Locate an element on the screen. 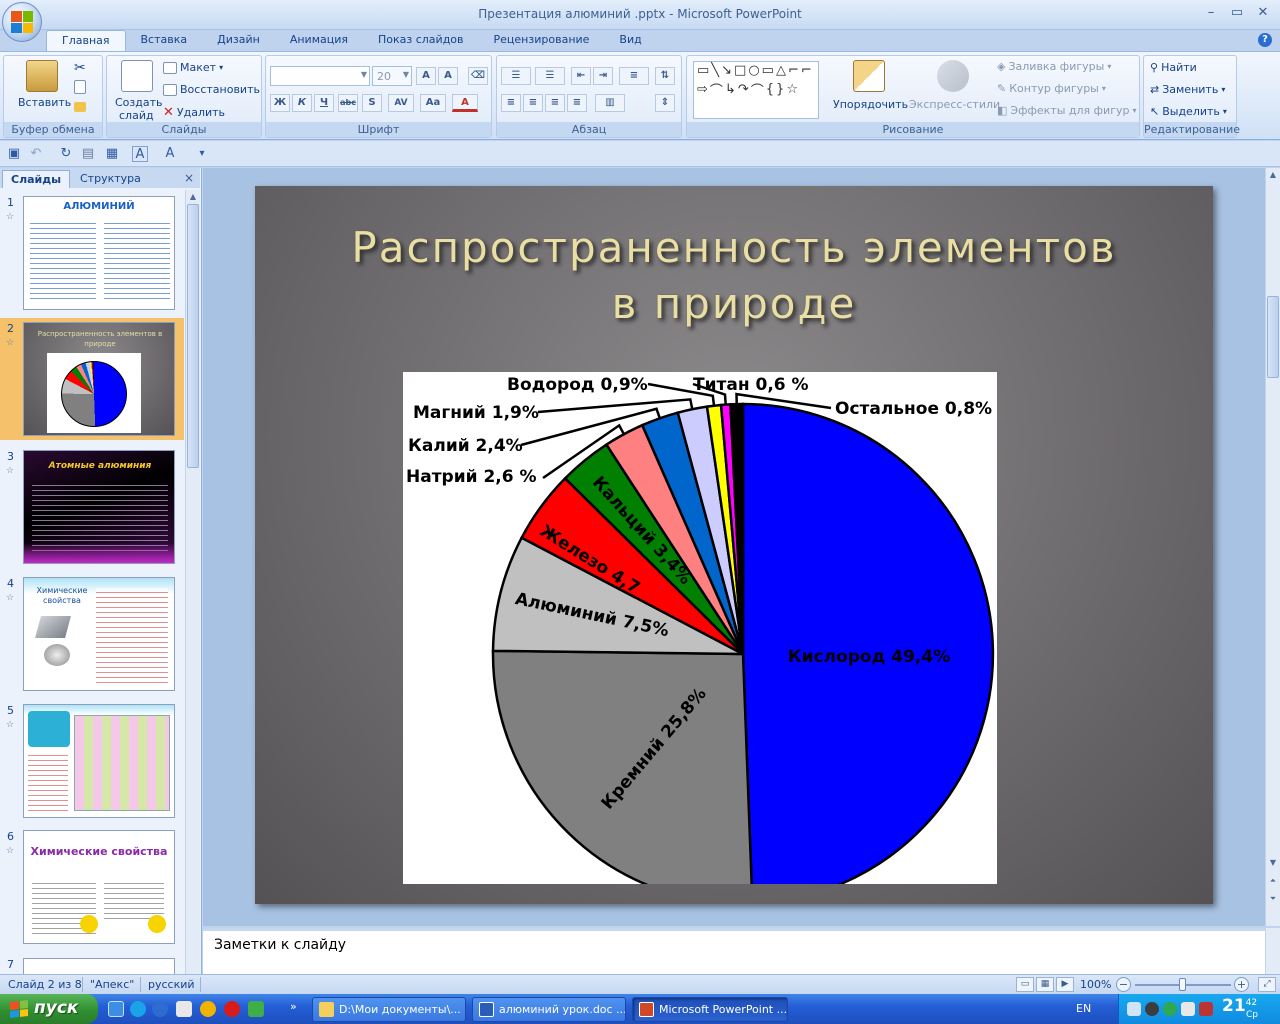  undo-icon: ↶ is located at coordinates (36, 154).